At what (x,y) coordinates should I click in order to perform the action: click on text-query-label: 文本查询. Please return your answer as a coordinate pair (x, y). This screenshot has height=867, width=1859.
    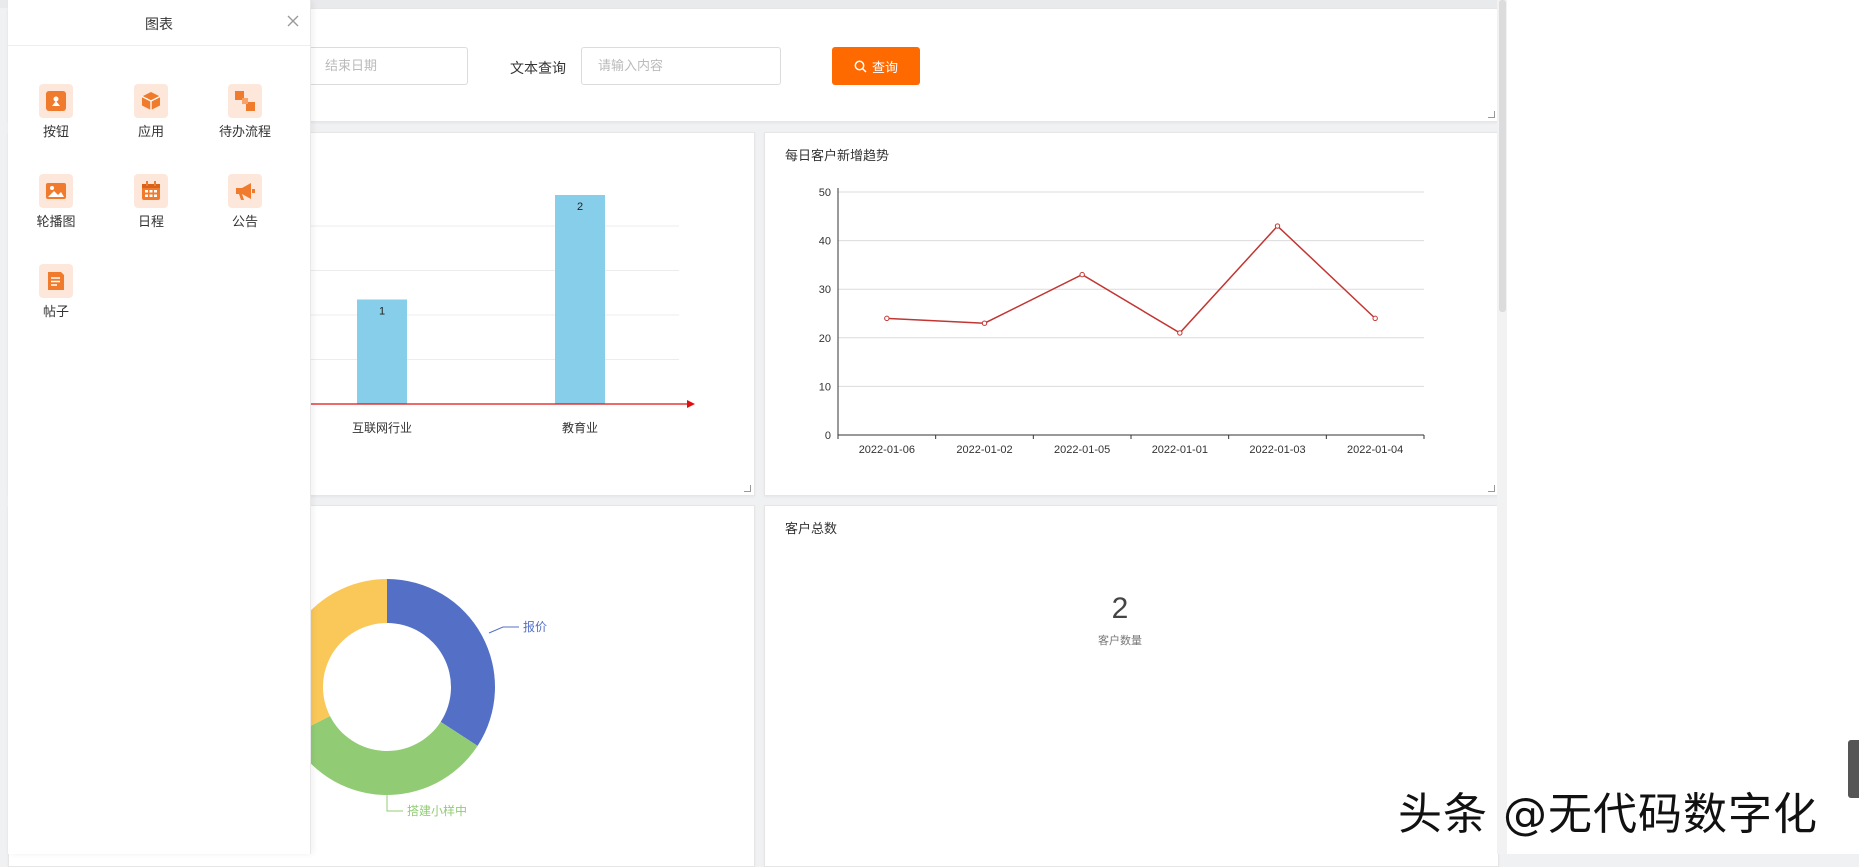
    Looking at the image, I should click on (538, 68).